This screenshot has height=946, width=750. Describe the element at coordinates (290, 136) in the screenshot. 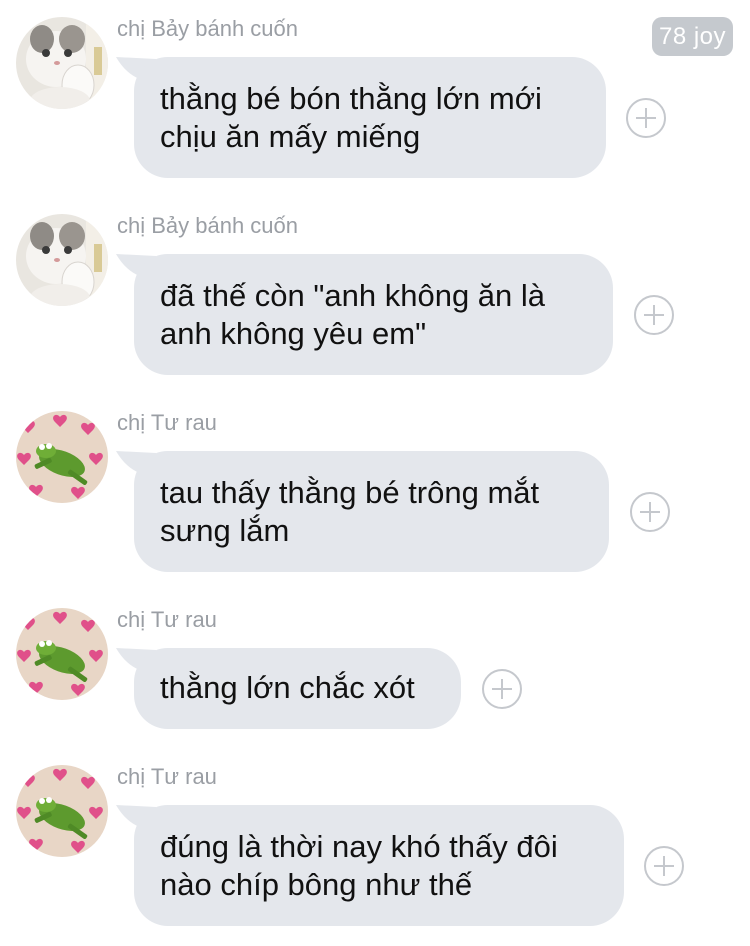

I see `message-line: chịu ăn mấy miếng` at that location.